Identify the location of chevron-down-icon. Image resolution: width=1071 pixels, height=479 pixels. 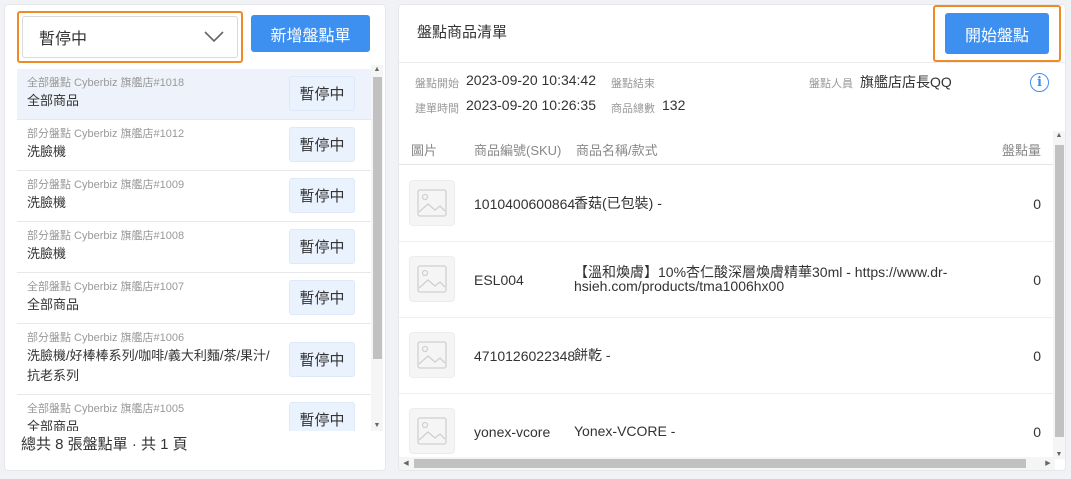
(214, 37).